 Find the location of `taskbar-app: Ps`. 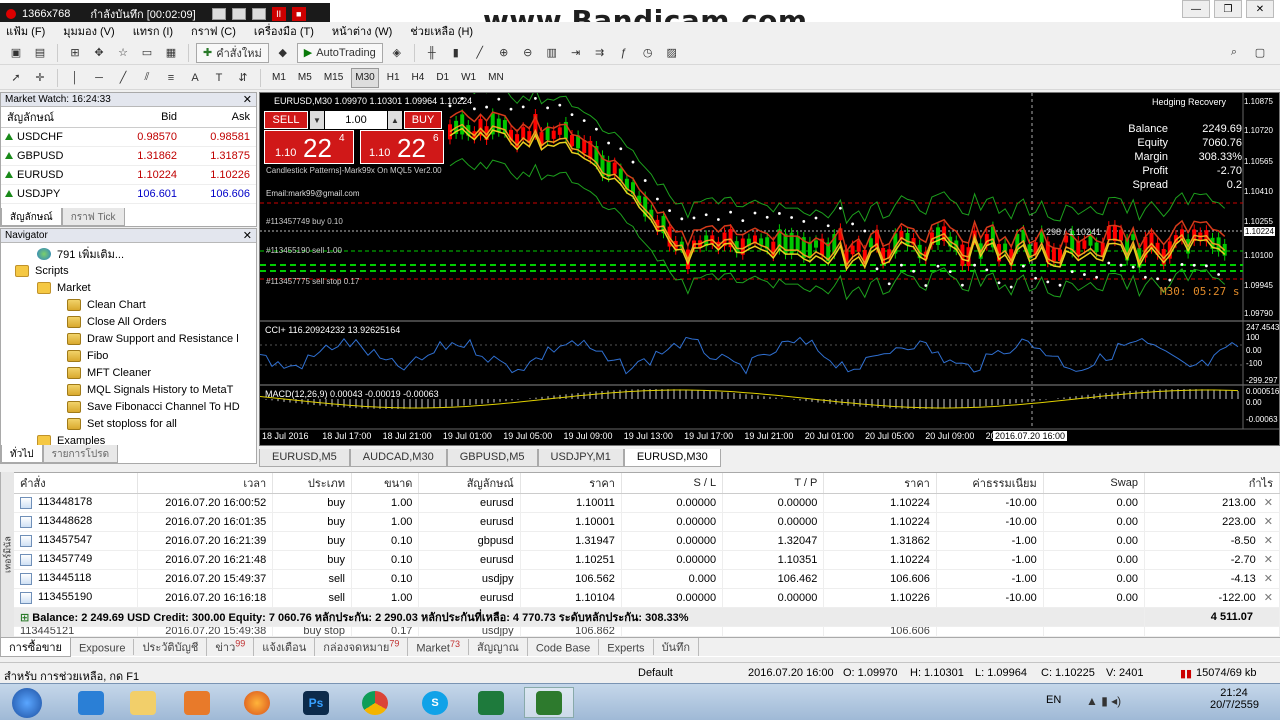

taskbar-app: Ps is located at coordinates (316, 702).